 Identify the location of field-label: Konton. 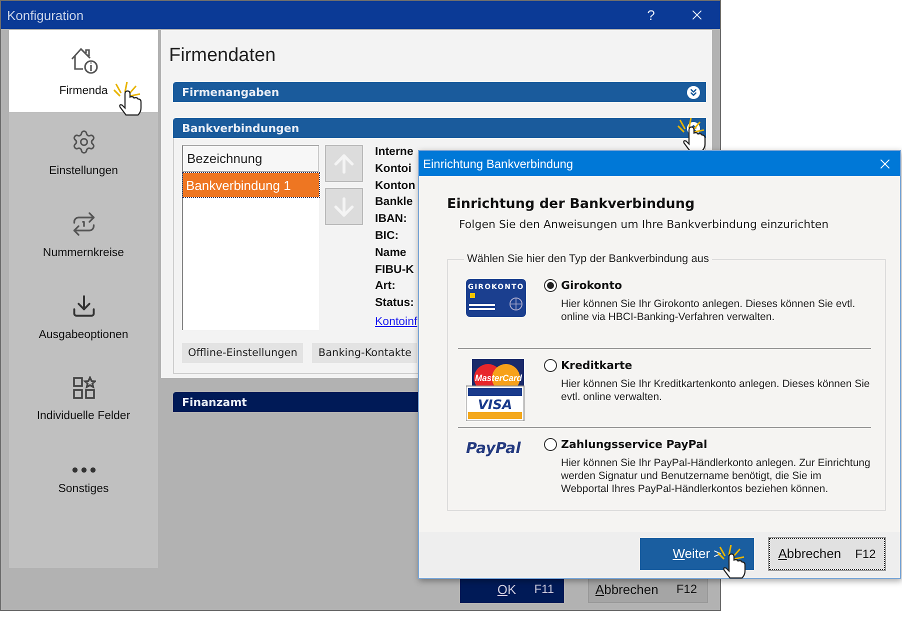
(395, 186).